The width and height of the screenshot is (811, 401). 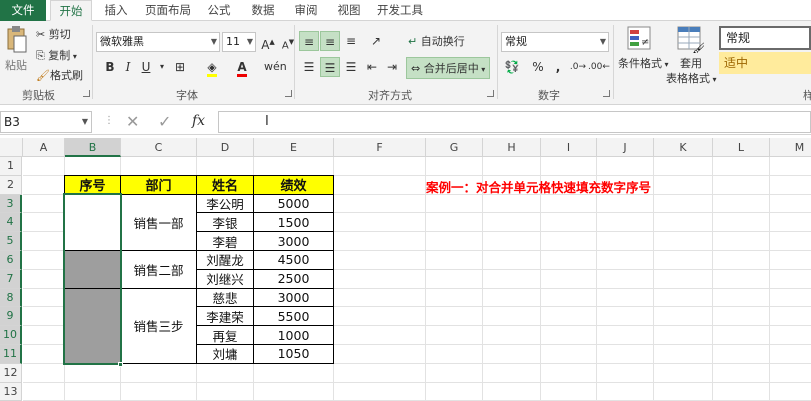 What do you see at coordinates (263, 10) in the screenshot?
I see `tab-data: 数据` at bounding box center [263, 10].